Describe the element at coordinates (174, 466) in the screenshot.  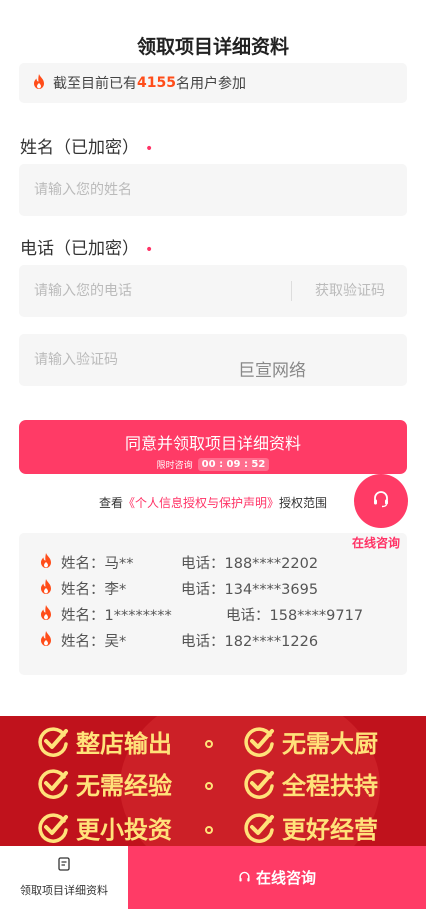
I see `limited-time-text: 限时咨询` at that location.